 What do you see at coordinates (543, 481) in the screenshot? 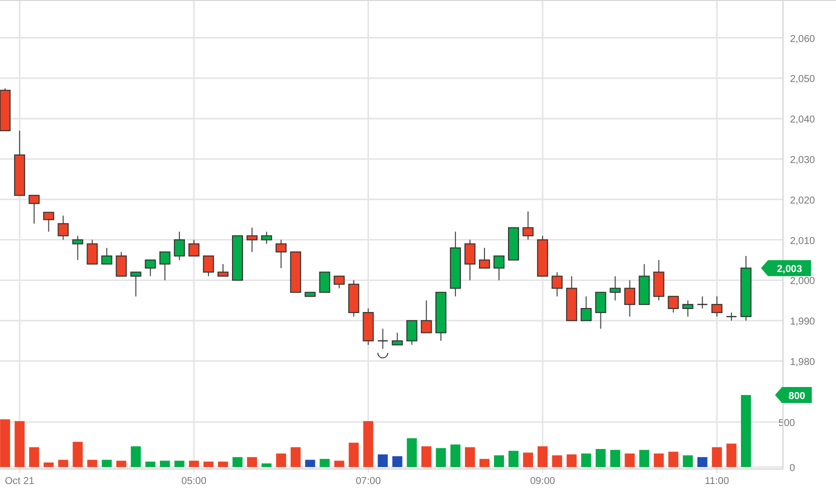
I see `axis-label: 09:00` at bounding box center [543, 481].